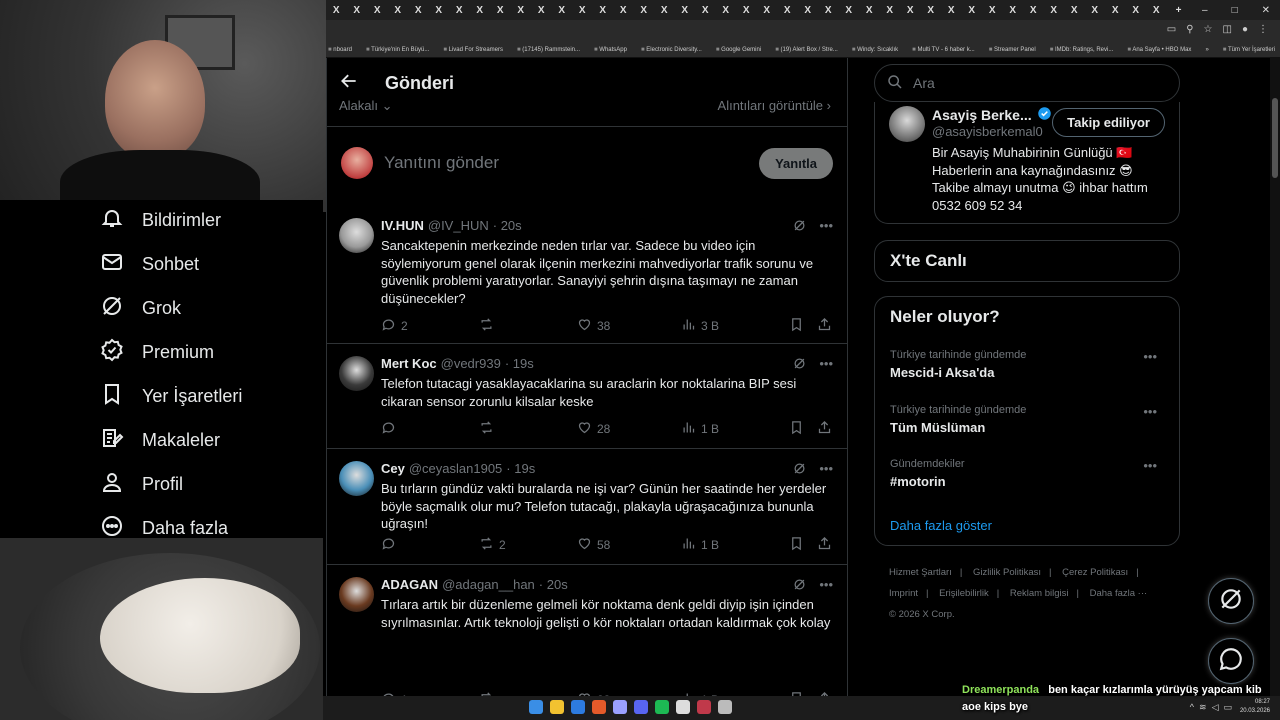 Image resolution: width=1280 pixels, height=720 pixels. What do you see at coordinates (1027, 83) in the screenshot?
I see `search-input: Ara` at bounding box center [1027, 83].